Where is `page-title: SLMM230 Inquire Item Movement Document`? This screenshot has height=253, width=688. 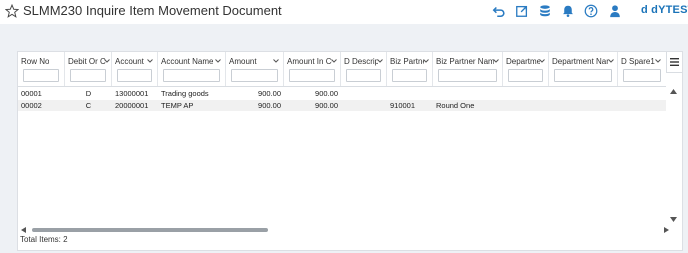
page-title: SLMM230 Inquire Item Movement Document is located at coordinates (152, 10).